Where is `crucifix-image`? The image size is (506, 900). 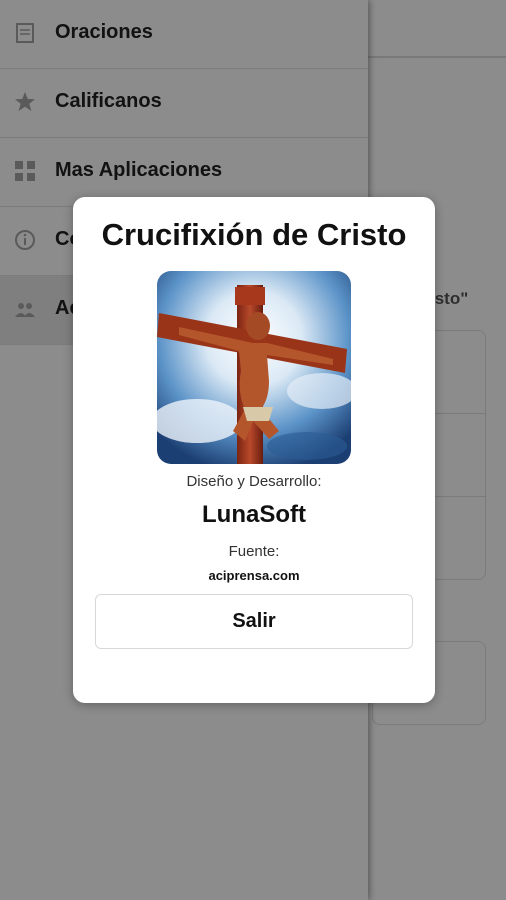 crucifix-image is located at coordinates (254, 367).